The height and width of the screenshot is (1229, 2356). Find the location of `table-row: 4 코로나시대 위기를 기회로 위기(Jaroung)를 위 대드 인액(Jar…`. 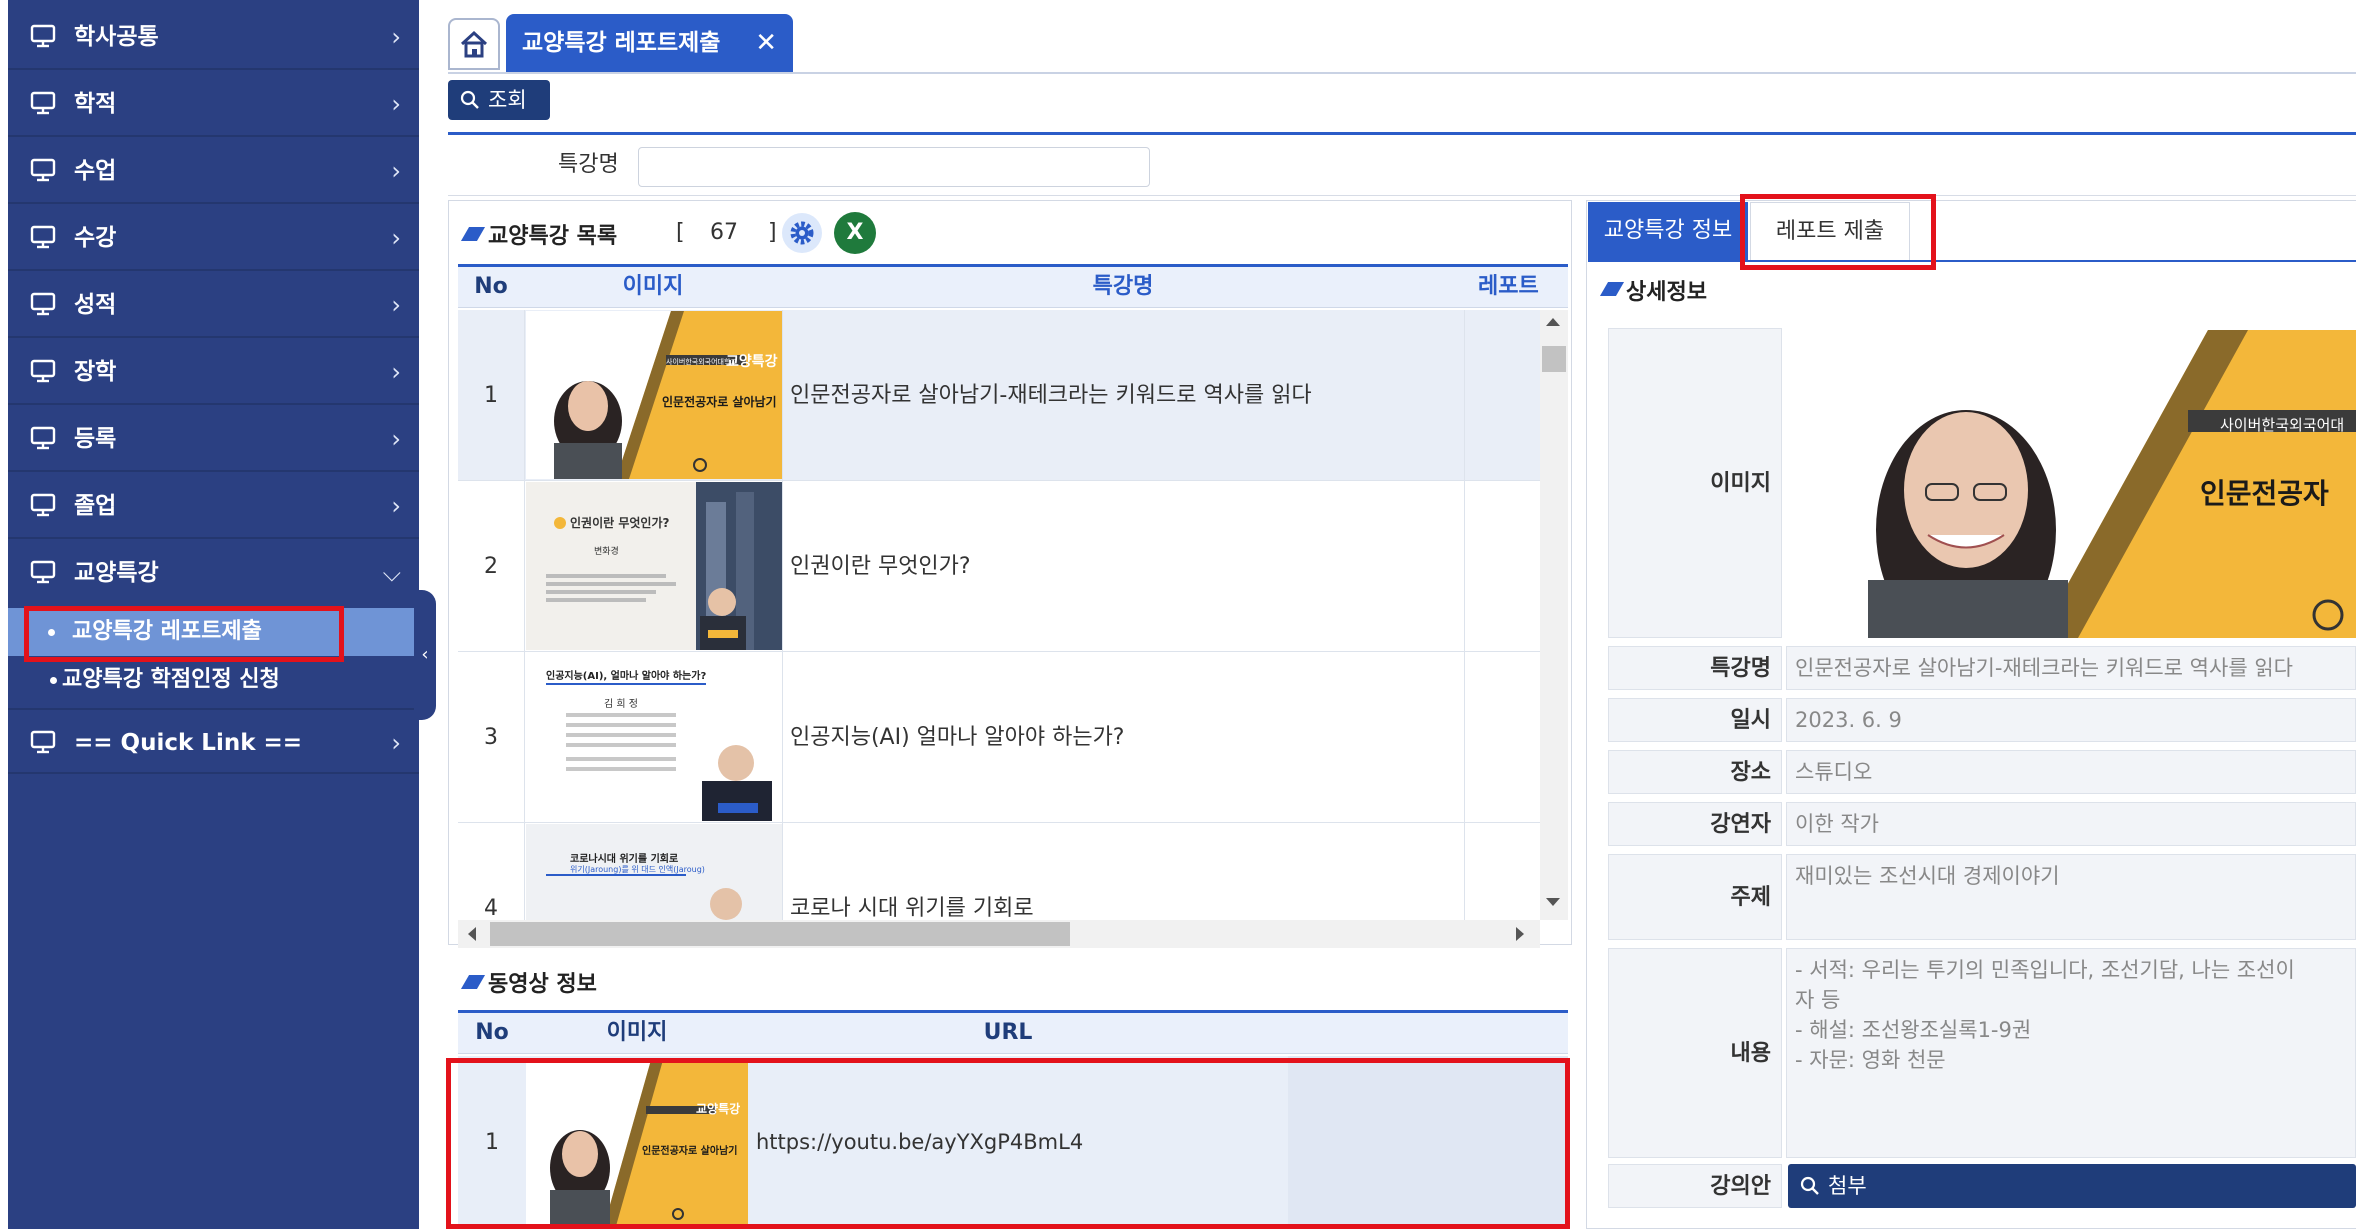

table-row: 4 코로나시대 위기를 기회로 위기(Jaroung)를 위 대드 인액(Jar… is located at coordinates (999, 871).